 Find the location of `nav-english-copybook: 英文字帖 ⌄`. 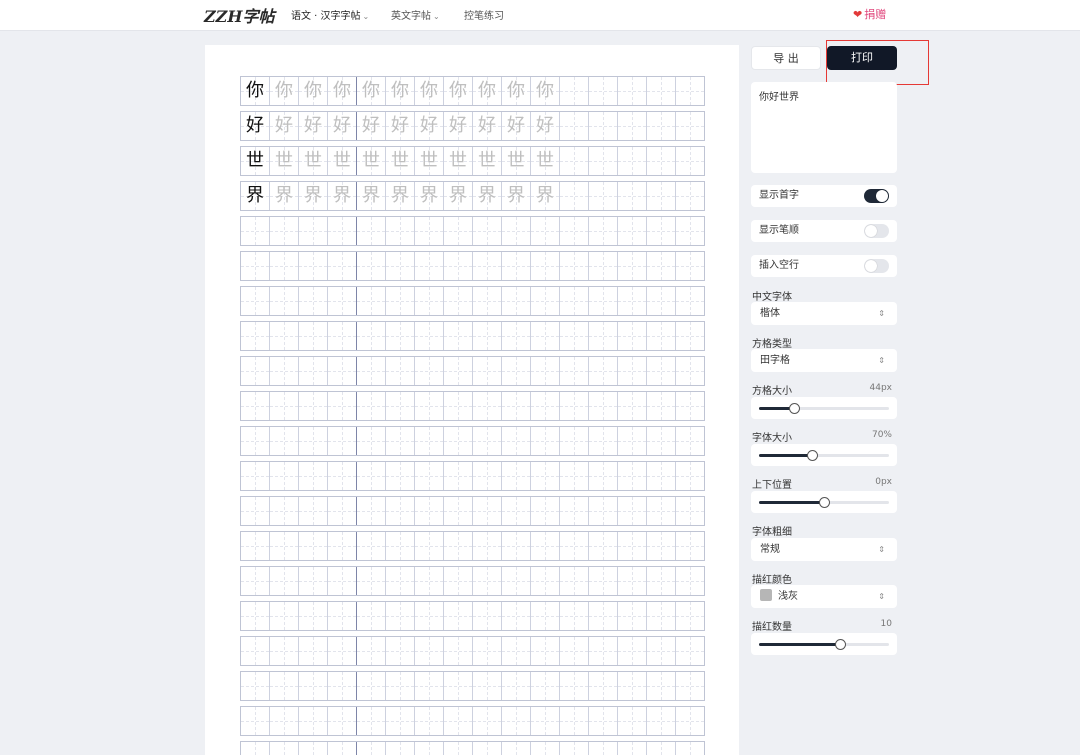

nav-english-copybook: 英文字帖 ⌄ is located at coordinates (415, 14).